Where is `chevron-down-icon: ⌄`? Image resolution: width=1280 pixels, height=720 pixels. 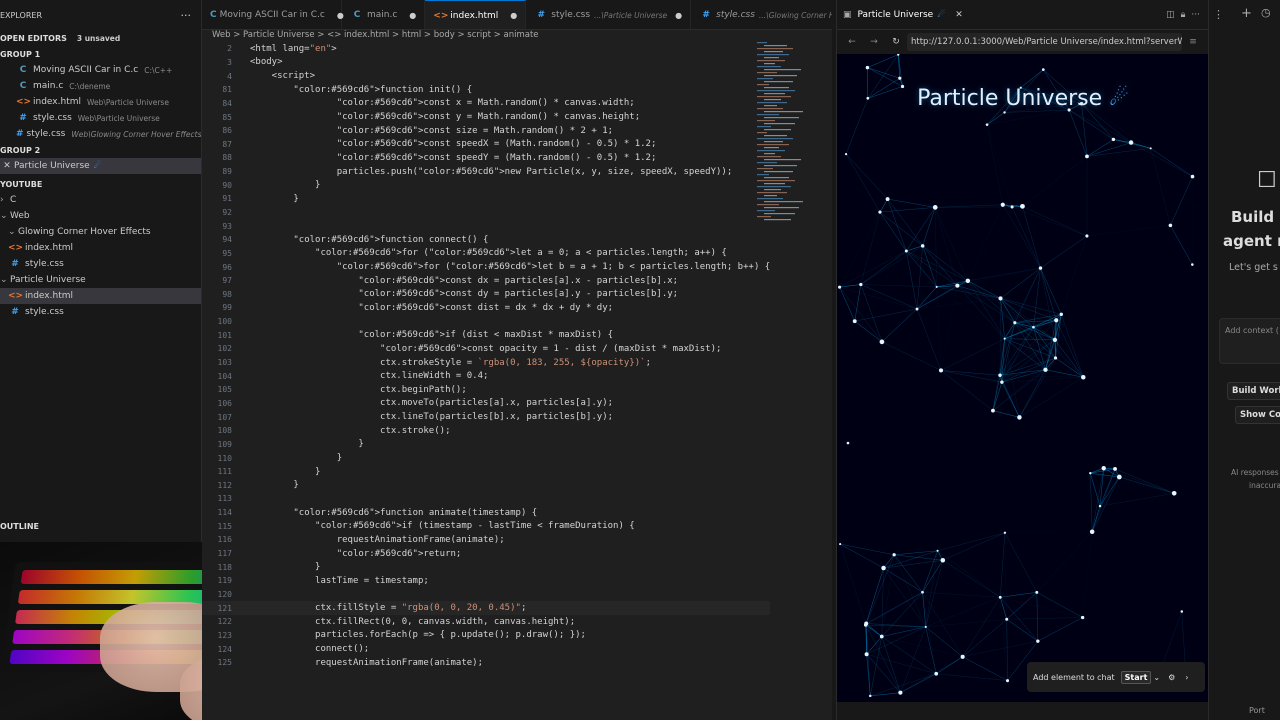
chevron-down-icon: ⌄ is located at coordinates (1156, 677).